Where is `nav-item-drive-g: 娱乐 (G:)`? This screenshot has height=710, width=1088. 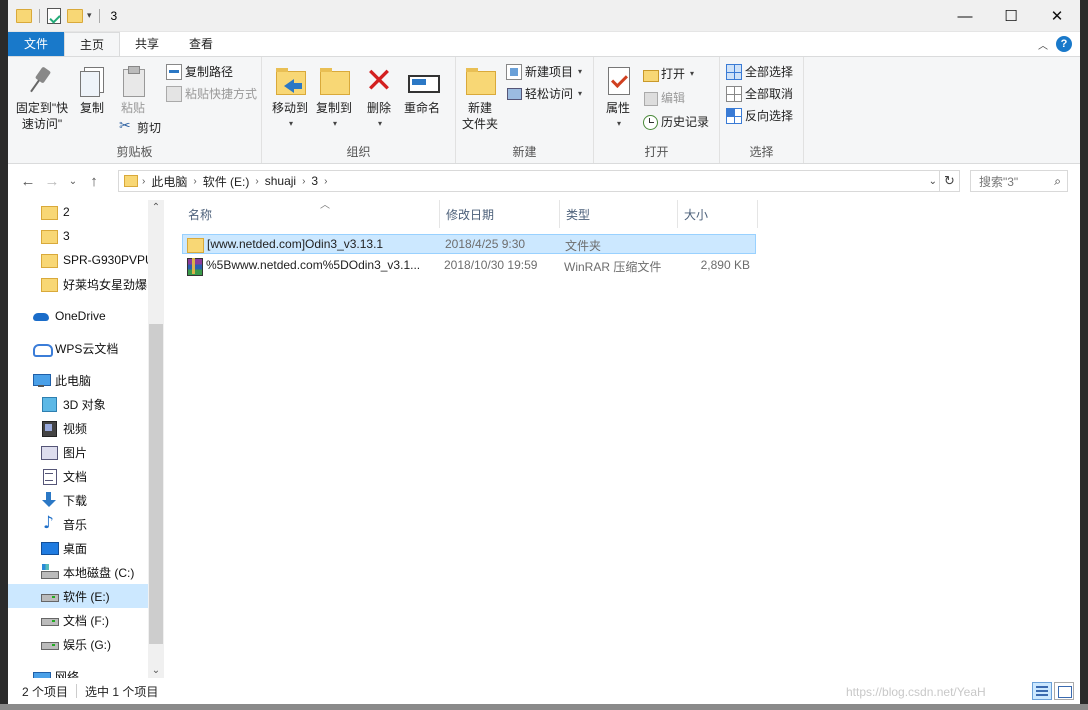
nav-item-drive-g: 娱乐 (G:) is located at coordinates (78, 644).